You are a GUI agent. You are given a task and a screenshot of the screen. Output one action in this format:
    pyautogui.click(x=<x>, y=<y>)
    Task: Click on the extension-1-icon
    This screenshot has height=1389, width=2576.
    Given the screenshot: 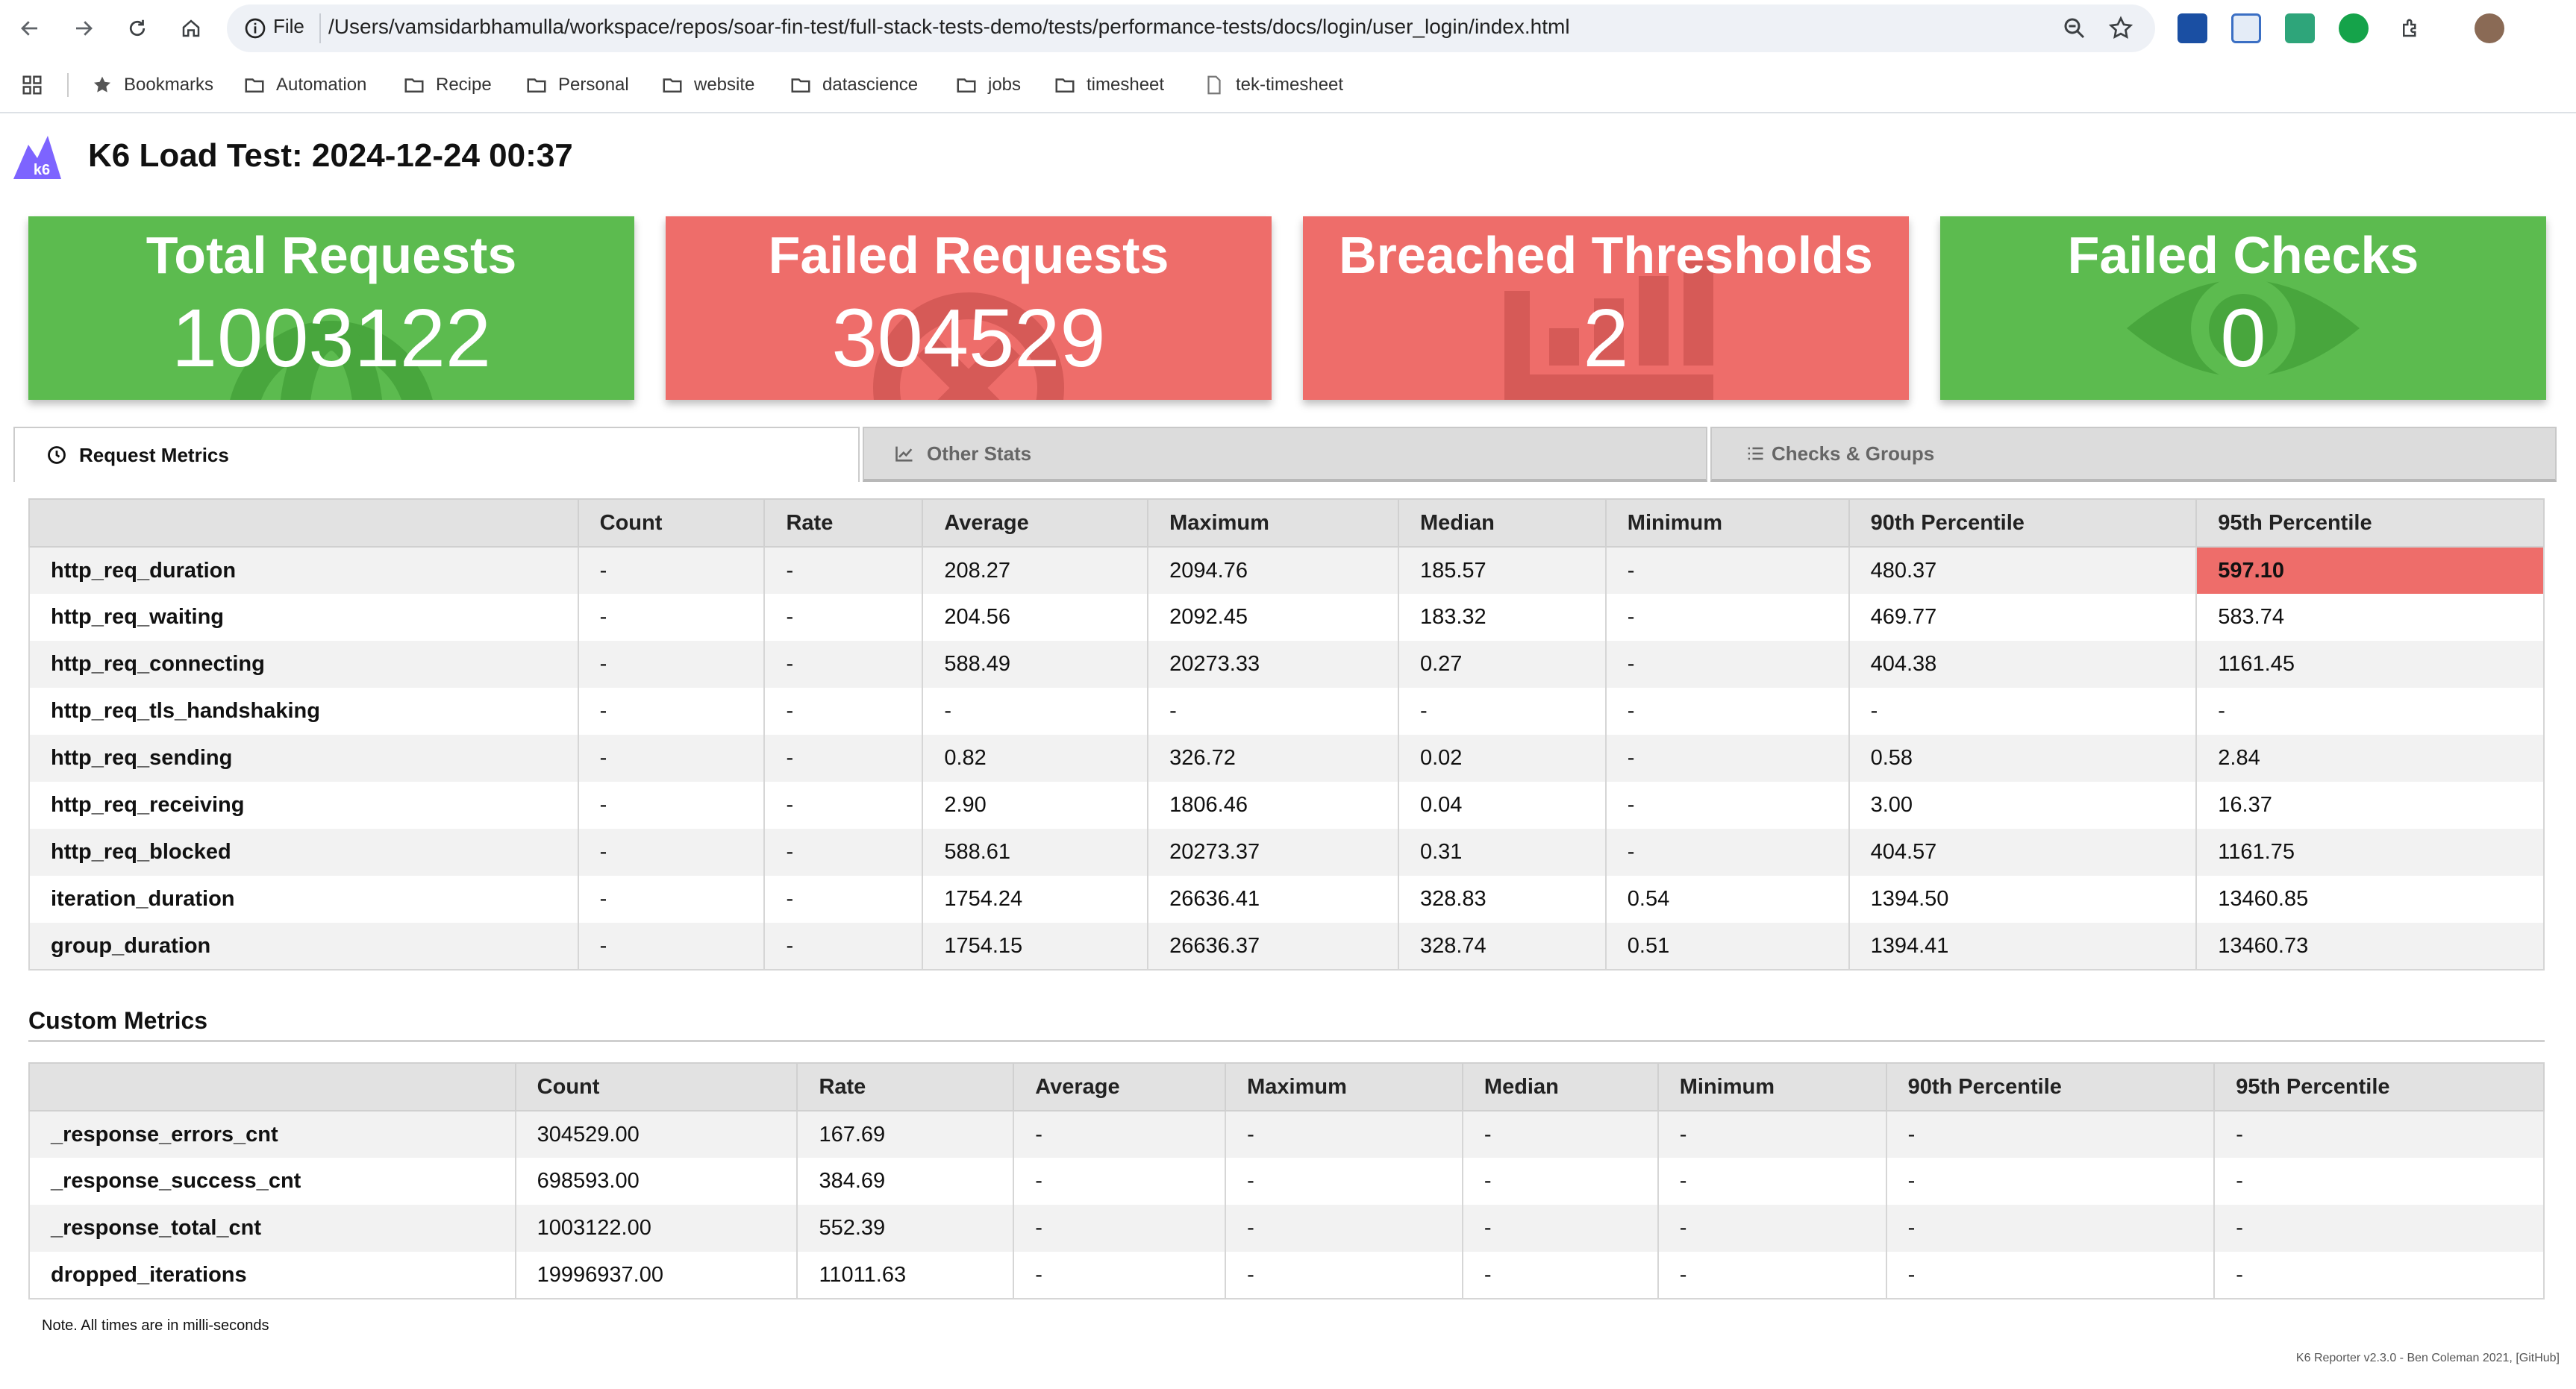 What is the action you would take?
    pyautogui.click(x=2192, y=28)
    